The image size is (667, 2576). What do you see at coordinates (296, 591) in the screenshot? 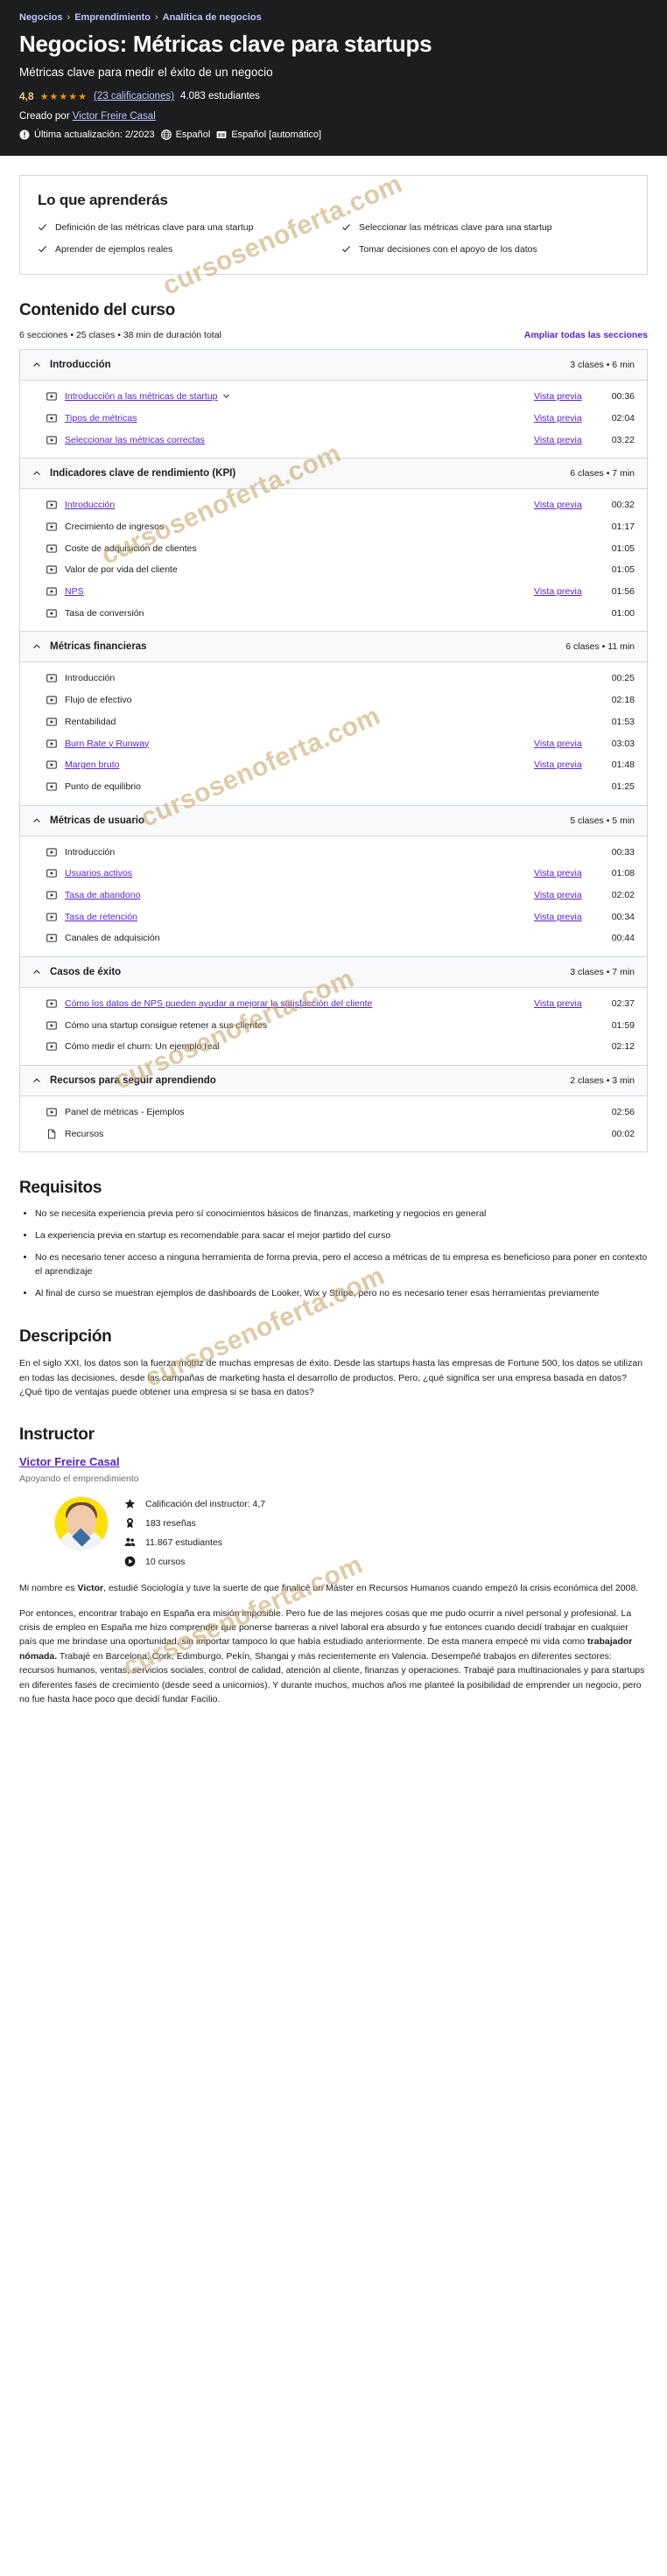
I see `curriculum-lesson-title: NPS` at bounding box center [296, 591].